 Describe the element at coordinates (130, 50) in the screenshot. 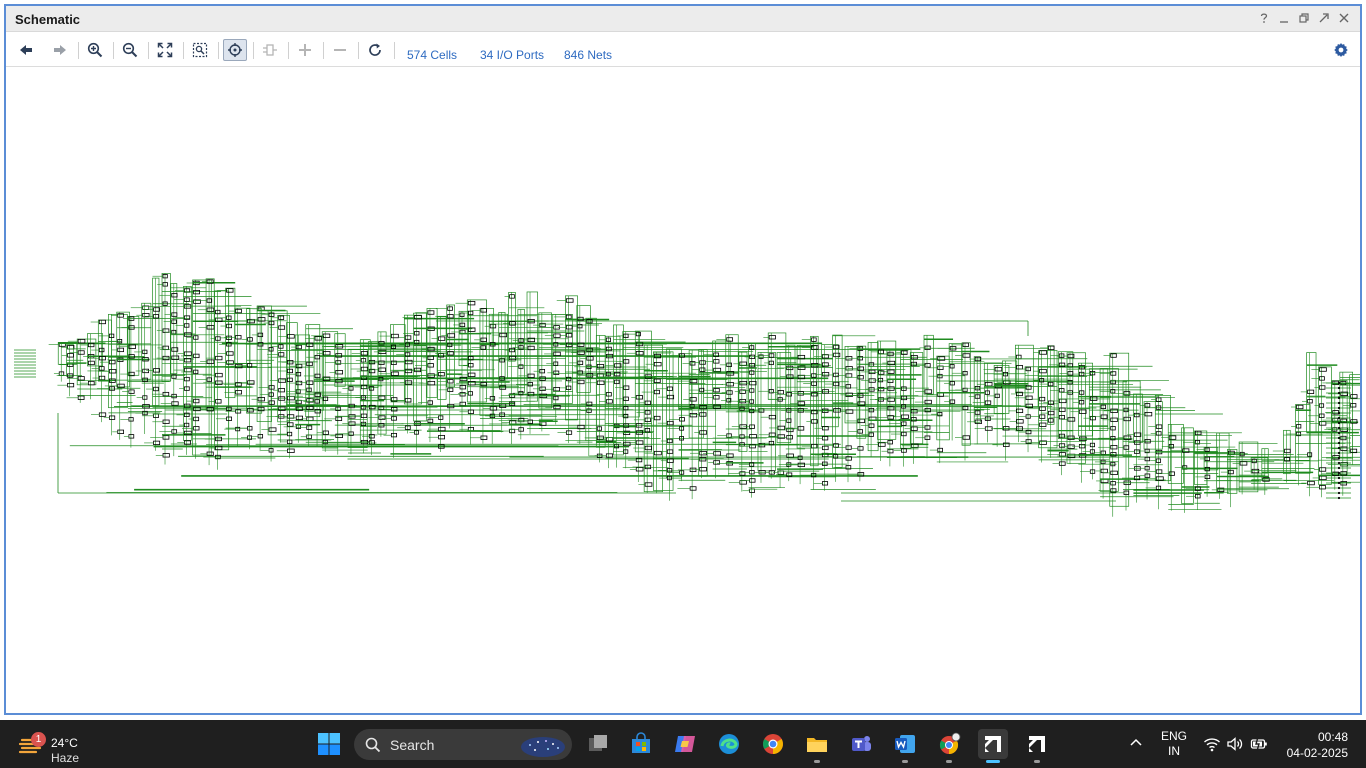

I see `zoom-out-icon` at that location.